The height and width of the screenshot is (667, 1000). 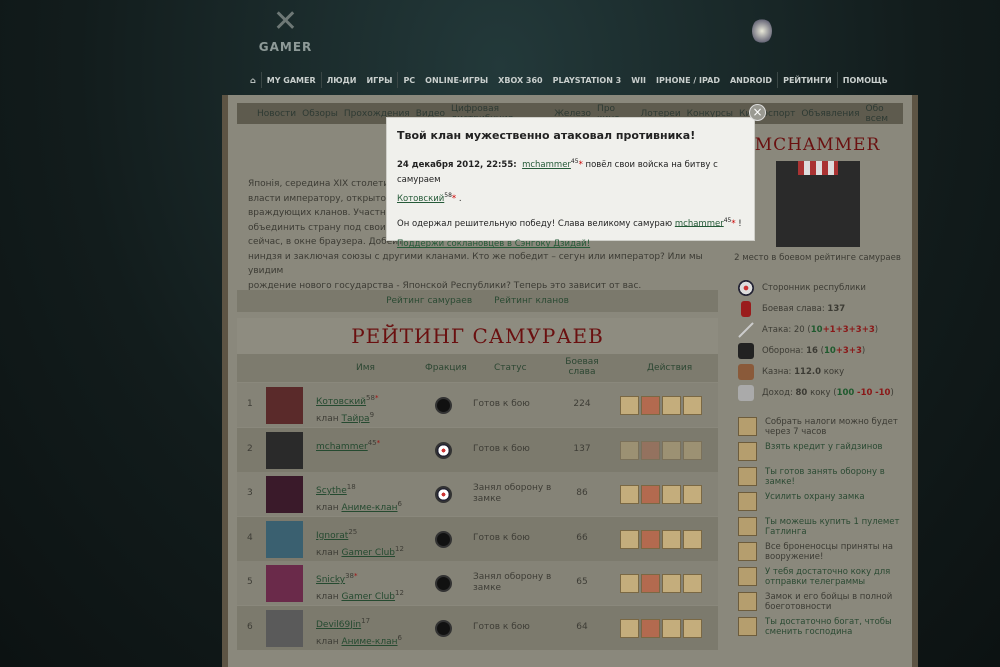 What do you see at coordinates (332, 536) in the screenshot?
I see `player-link: Ignorat` at bounding box center [332, 536].